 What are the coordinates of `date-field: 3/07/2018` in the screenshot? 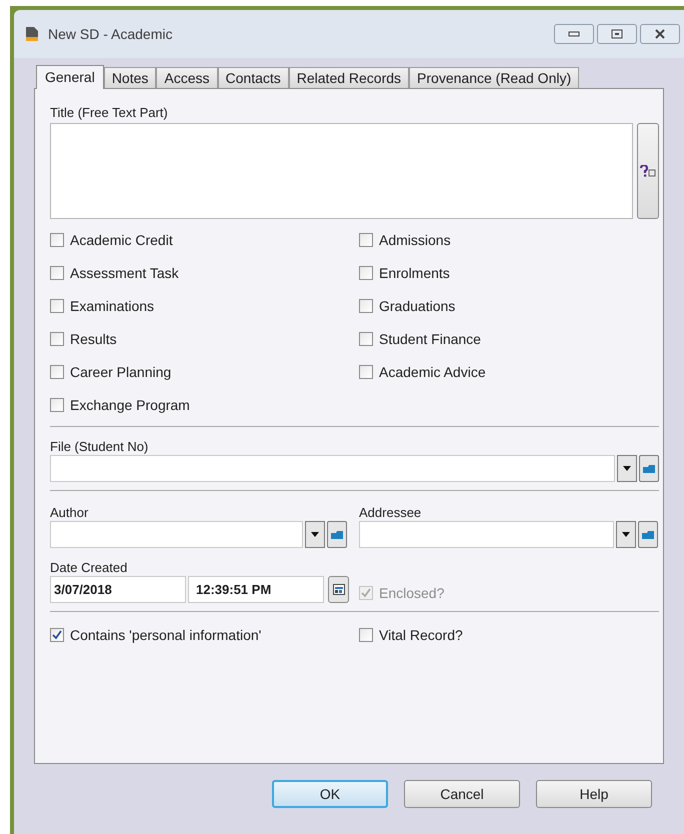 It's located at (118, 589).